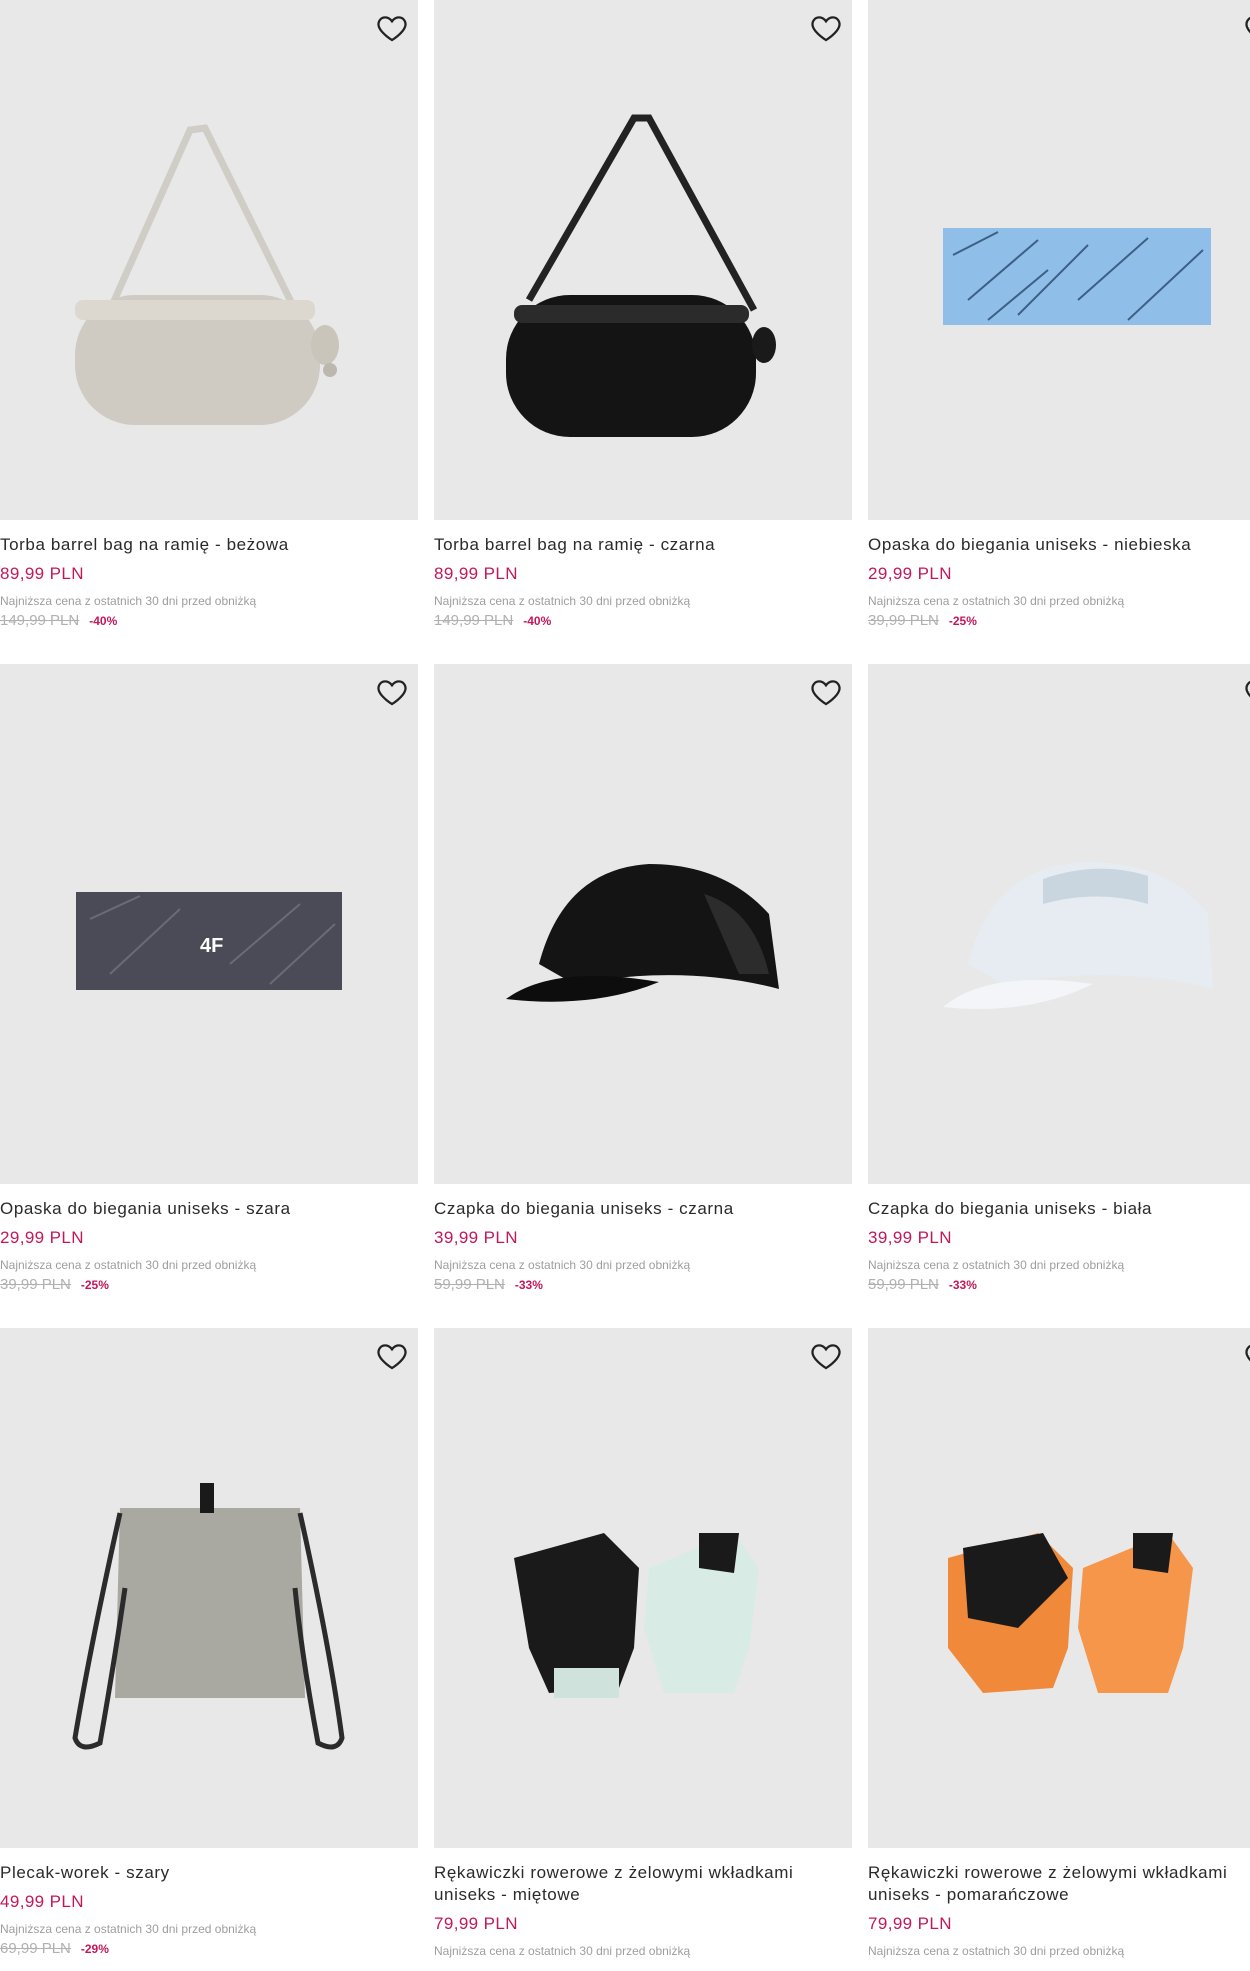 This screenshot has width=1250, height=1971. Describe the element at coordinates (641, 275) in the screenshot. I see `black-barrel-bag-image` at that location.